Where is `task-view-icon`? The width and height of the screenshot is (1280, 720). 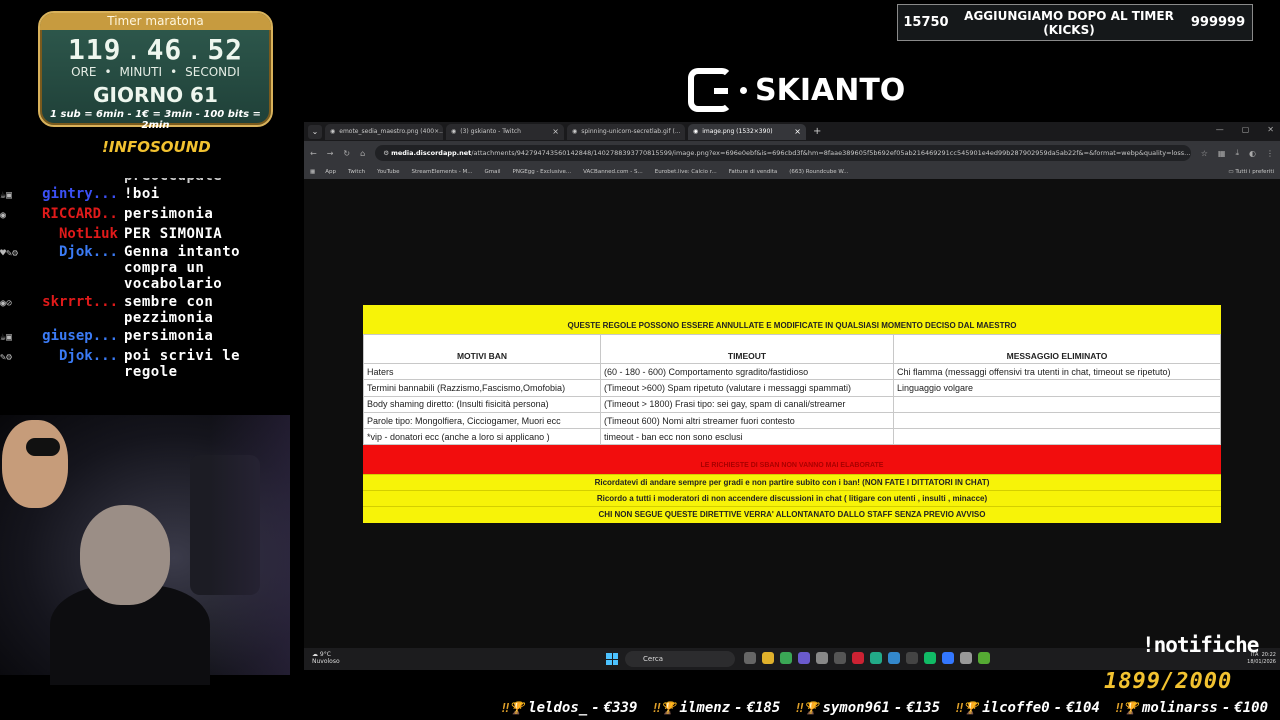
task-view-icon is located at coordinates (750, 658).